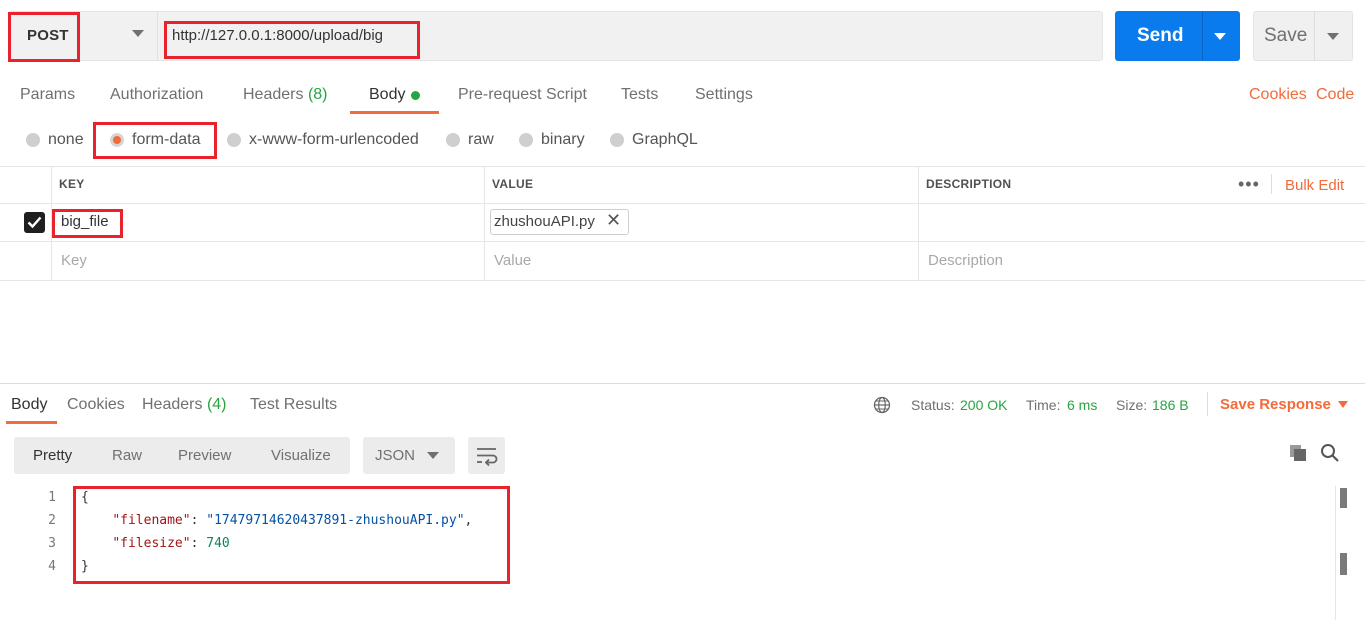  Describe the element at coordinates (29, 405) in the screenshot. I see `response-tab-body: Body` at that location.